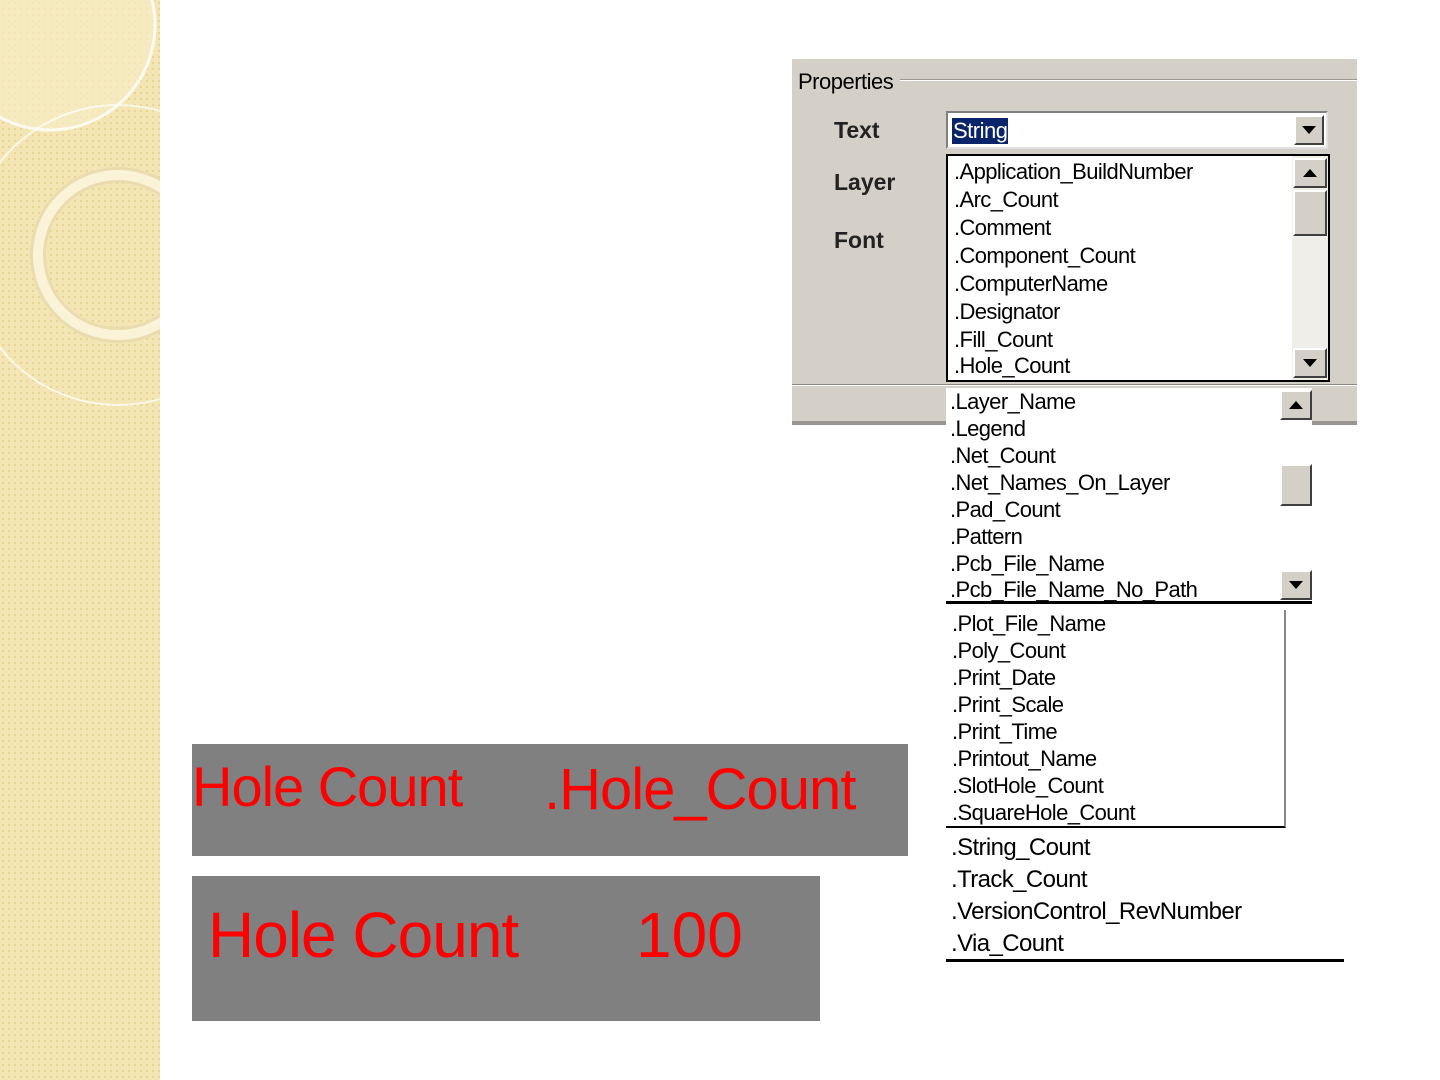  Describe the element at coordinates (1129, 602) in the screenshot. I see `list-border` at that location.